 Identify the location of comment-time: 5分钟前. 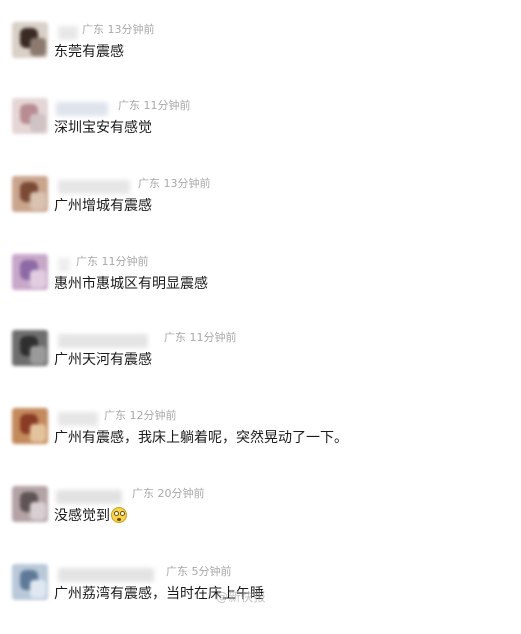
(211, 571).